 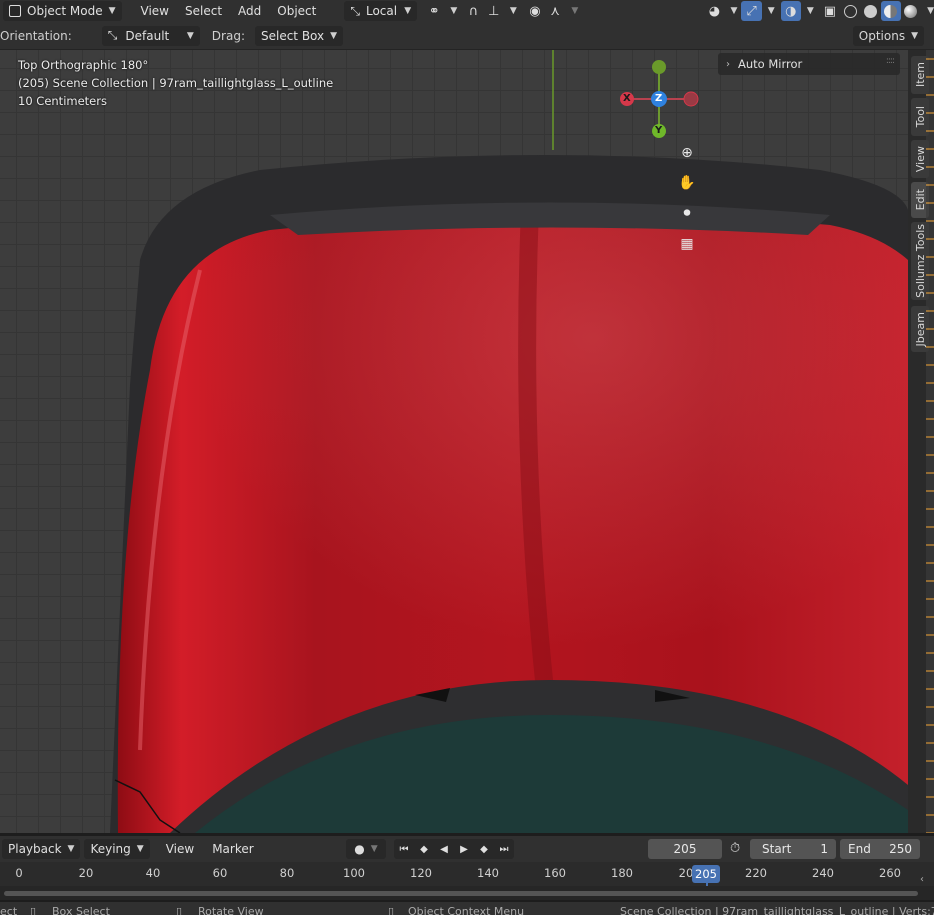 What do you see at coordinates (627, 98) in the screenshot?
I see `gizmo-x-label: X` at bounding box center [627, 98].